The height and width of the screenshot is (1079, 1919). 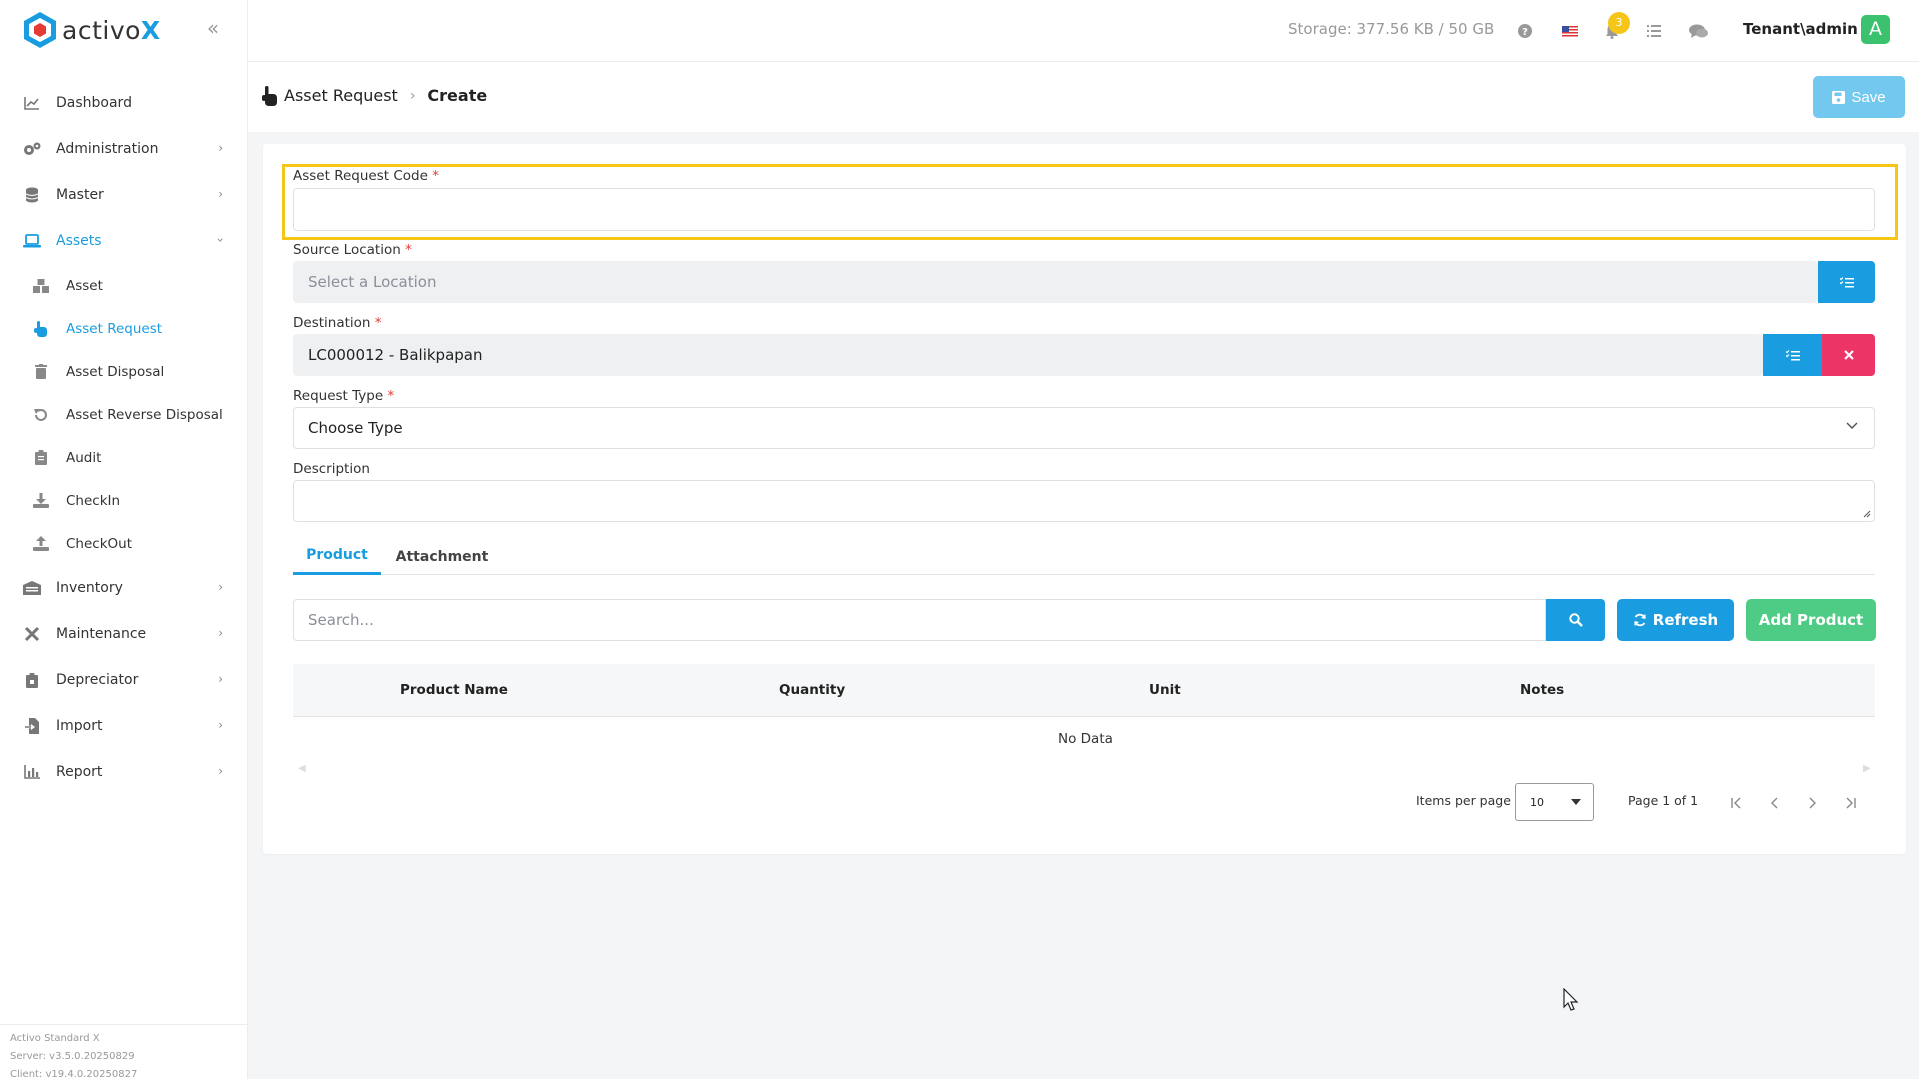 What do you see at coordinates (1542, 690) in the screenshot?
I see `column-header-notes: Notes` at bounding box center [1542, 690].